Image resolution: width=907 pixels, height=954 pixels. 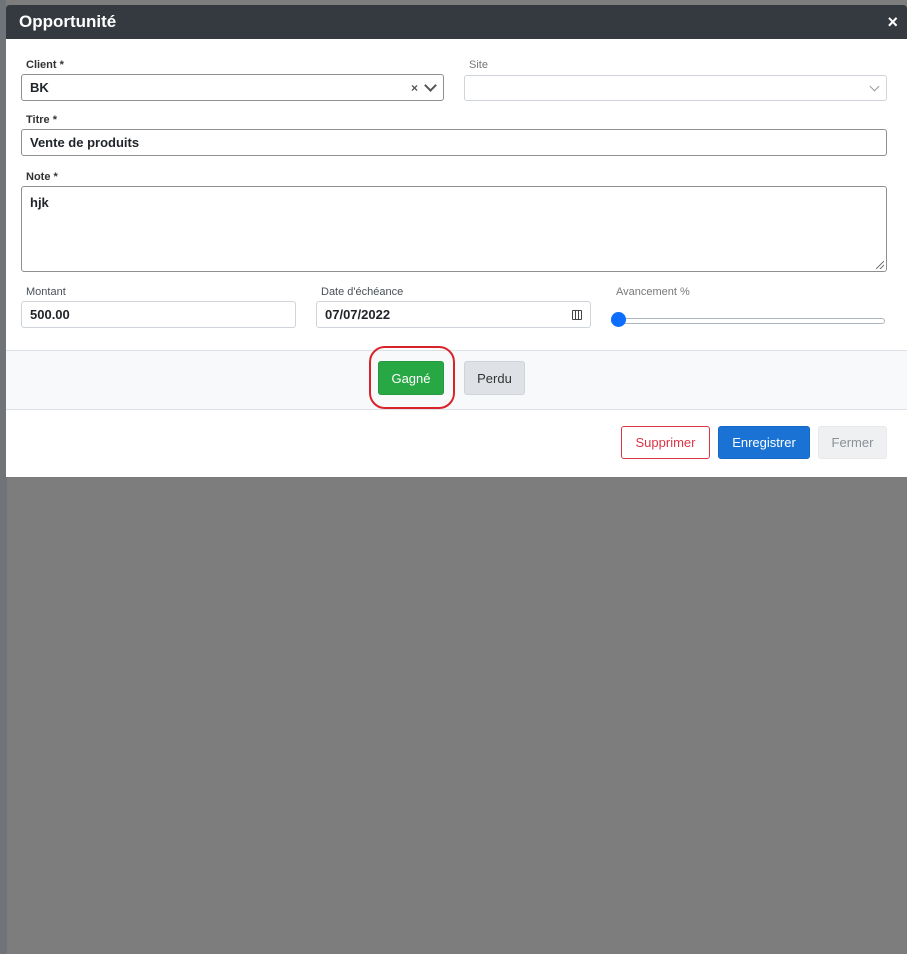 I want to click on amount-value: 500.00, so click(x=50, y=314).